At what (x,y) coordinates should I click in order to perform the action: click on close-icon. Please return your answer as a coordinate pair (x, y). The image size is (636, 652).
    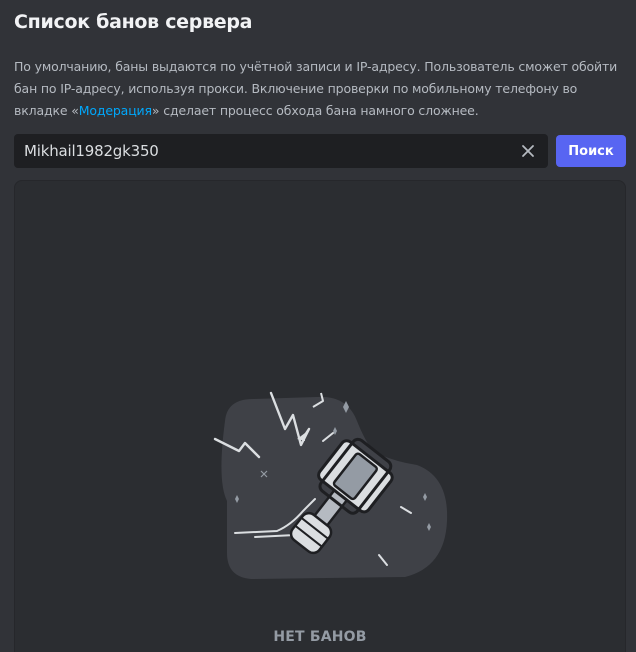
    Looking at the image, I should click on (528, 151).